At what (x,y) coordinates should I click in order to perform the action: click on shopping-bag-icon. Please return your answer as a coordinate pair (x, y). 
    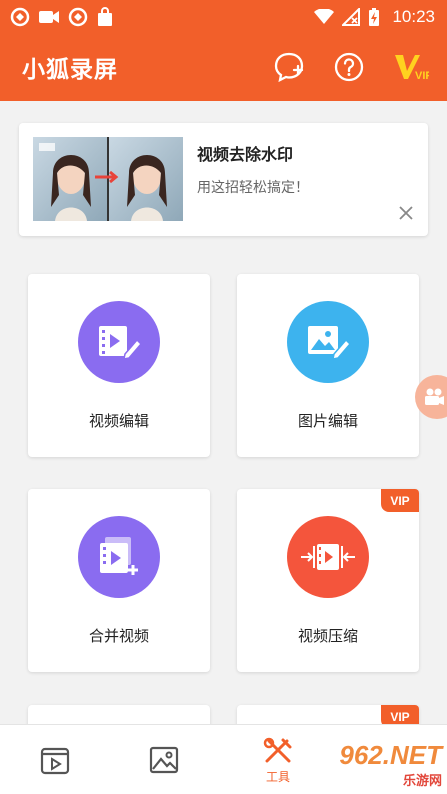
    Looking at the image, I should click on (105, 16).